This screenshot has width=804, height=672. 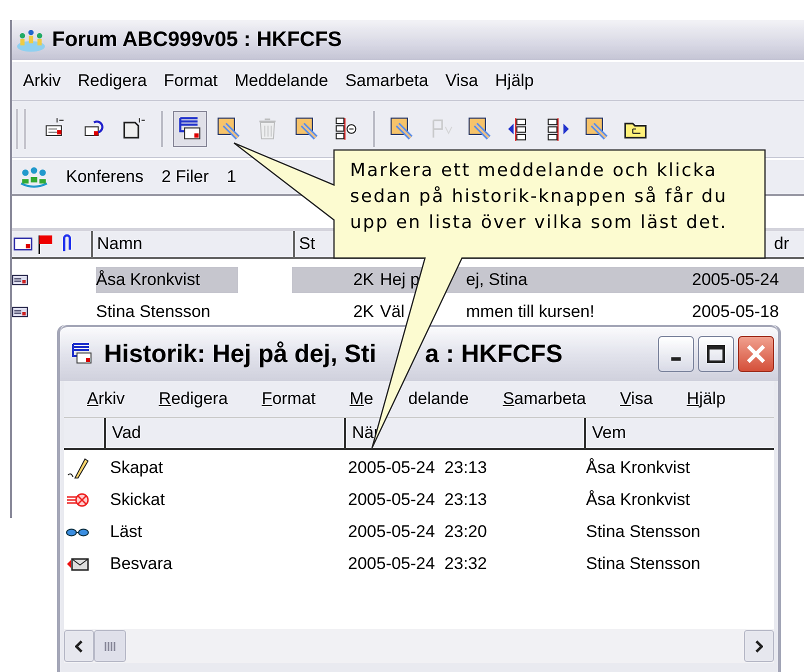 I want to click on conference-info: 1, so click(x=231, y=177).